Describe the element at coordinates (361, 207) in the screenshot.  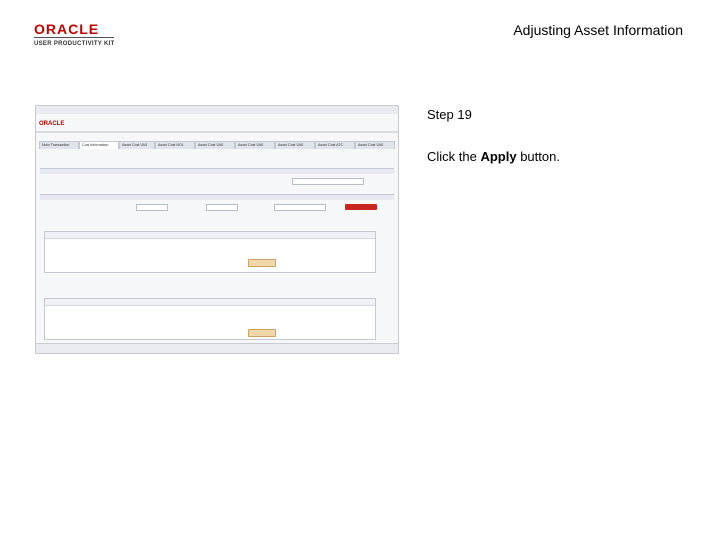
I see `adjust-button` at that location.